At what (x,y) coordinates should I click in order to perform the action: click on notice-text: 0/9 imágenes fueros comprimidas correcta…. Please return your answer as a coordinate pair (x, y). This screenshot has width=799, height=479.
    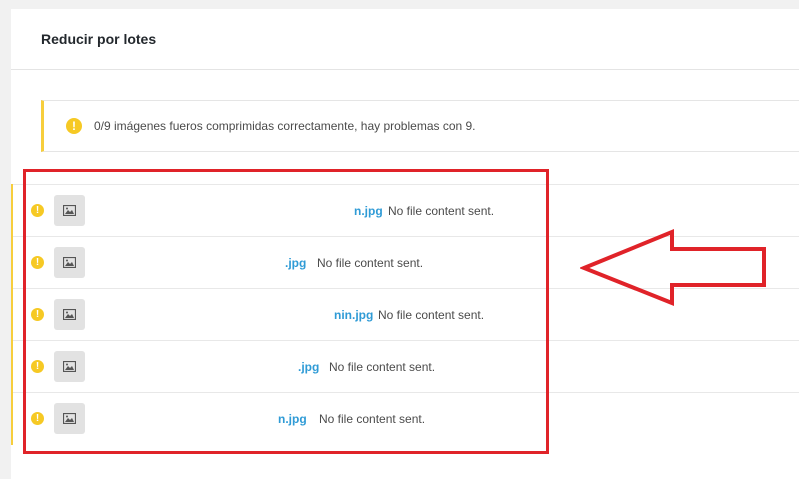
    Looking at the image, I should click on (285, 126).